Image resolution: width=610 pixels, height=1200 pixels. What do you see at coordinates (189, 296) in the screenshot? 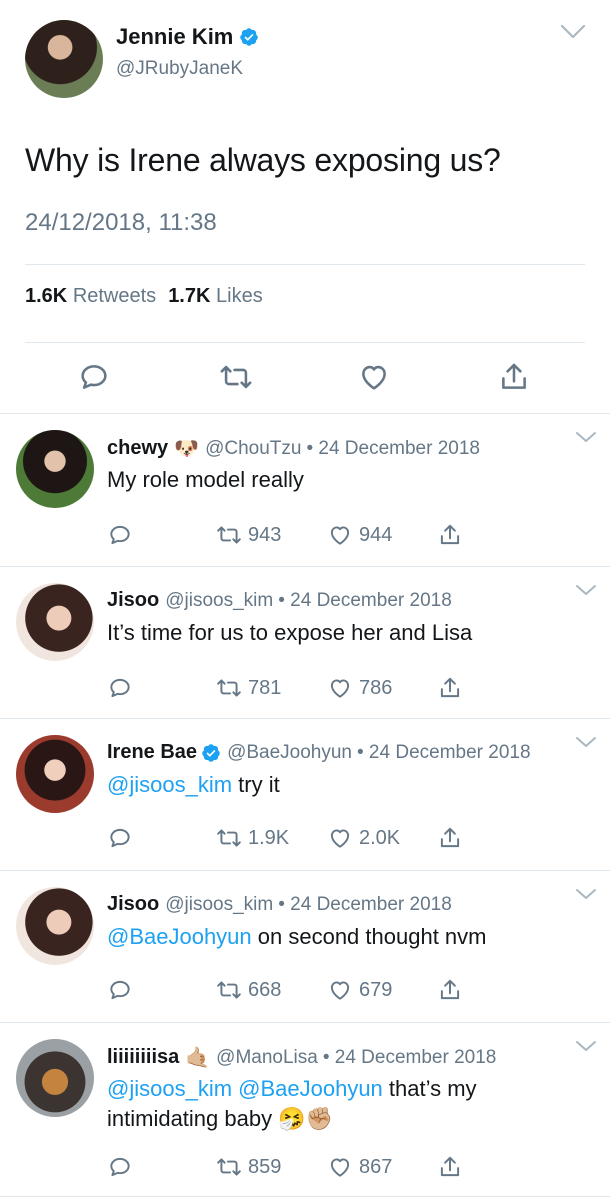
I see `likes-count: 1.7K` at bounding box center [189, 296].